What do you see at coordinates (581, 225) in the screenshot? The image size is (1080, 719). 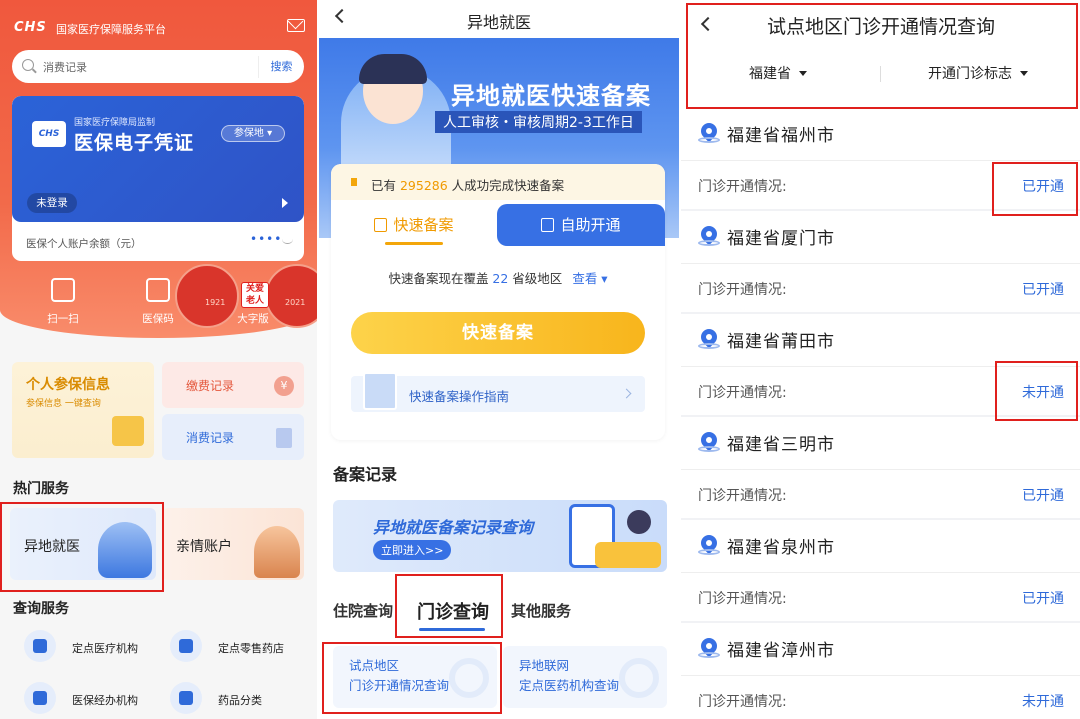 I see `tab-self-service: 自助开通` at bounding box center [581, 225].